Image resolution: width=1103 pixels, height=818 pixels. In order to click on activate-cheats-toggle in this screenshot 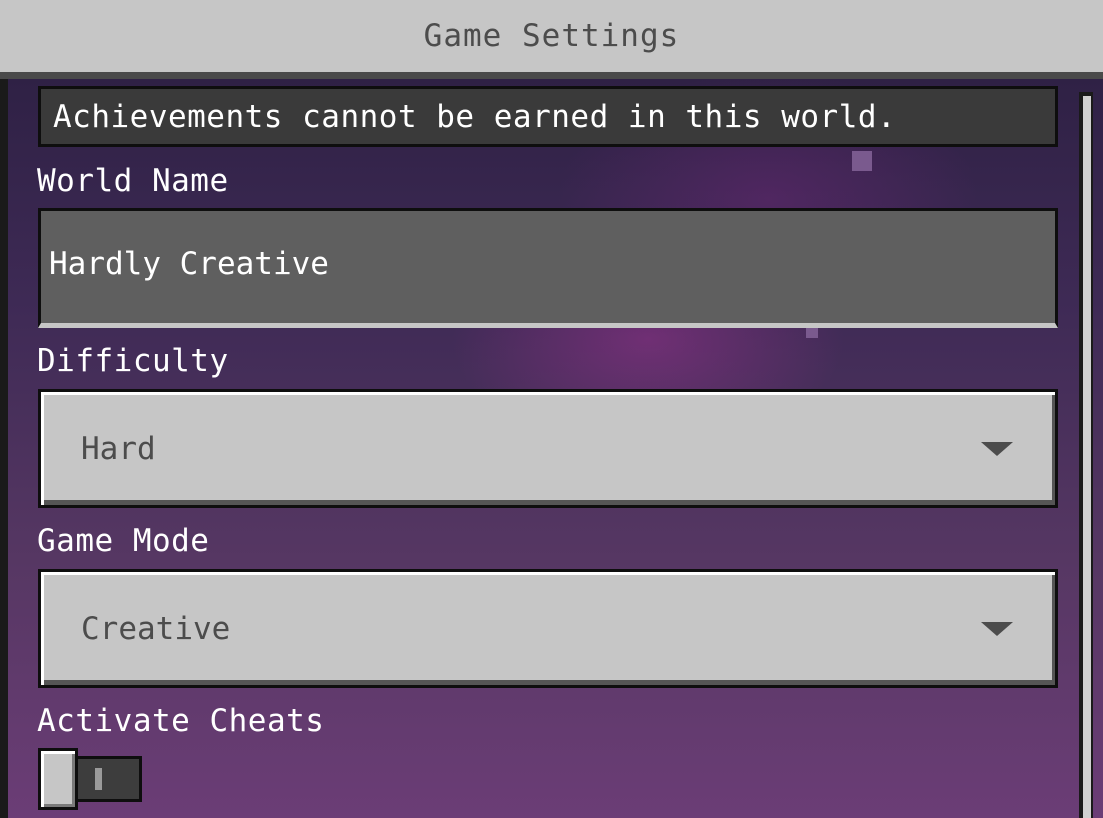, I will do `click(90, 779)`.